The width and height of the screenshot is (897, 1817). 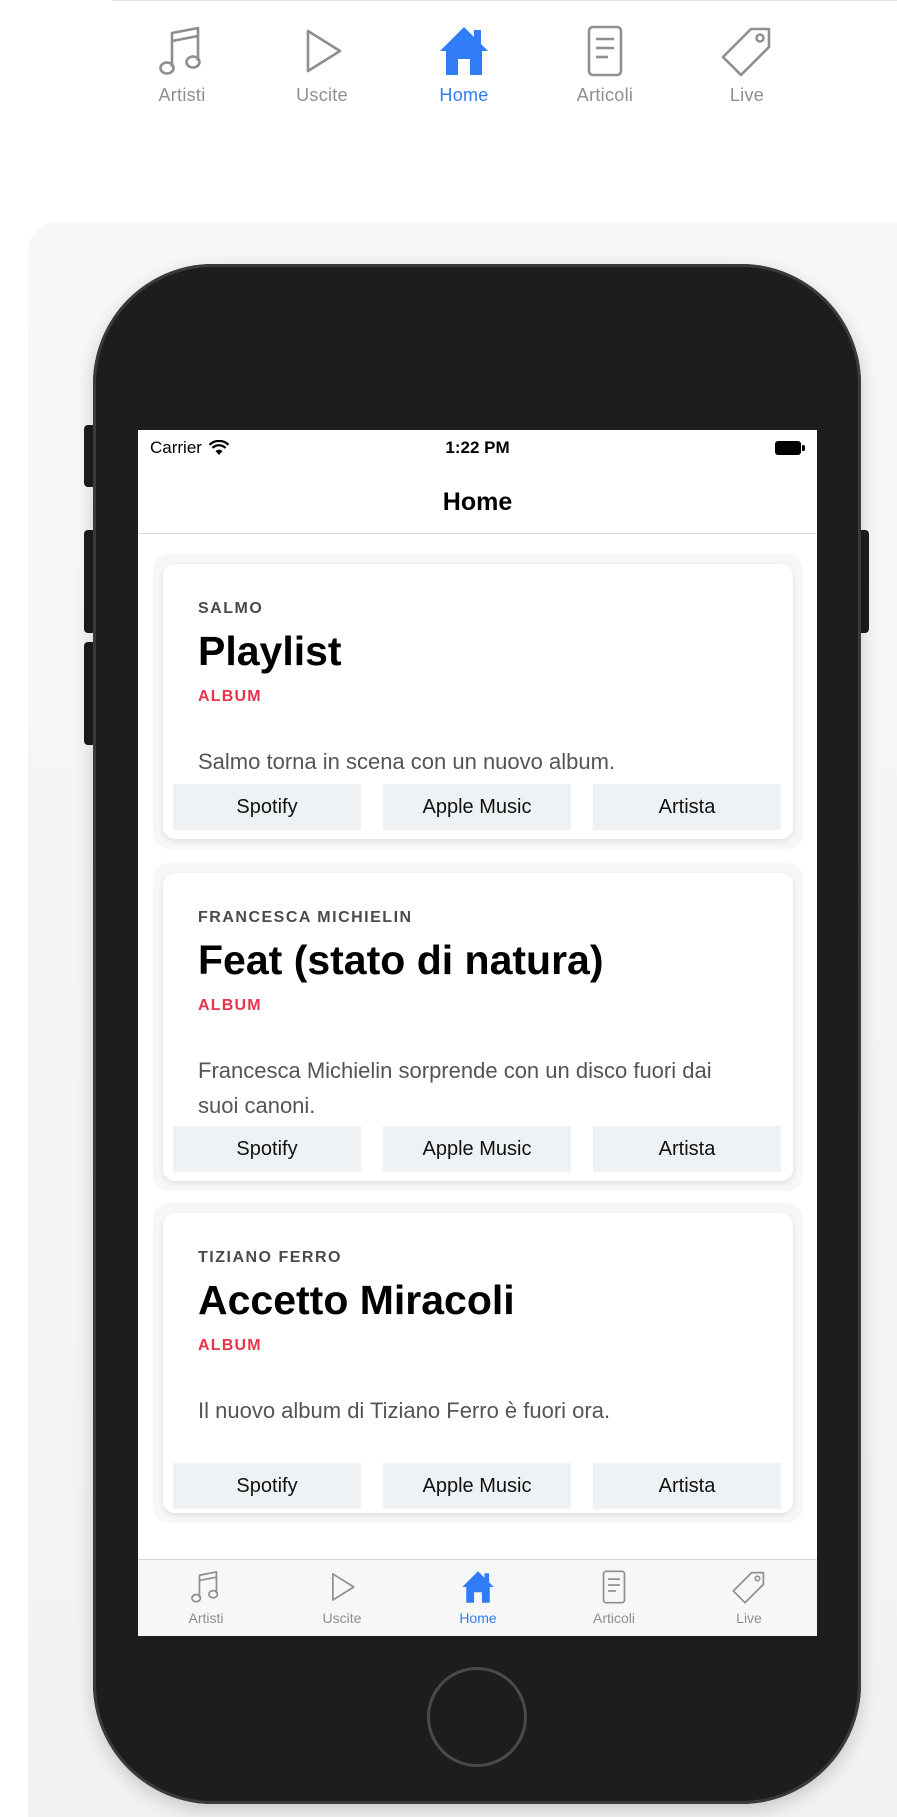 I want to click on tab-uscite: Uscite, so click(x=342, y=1598).